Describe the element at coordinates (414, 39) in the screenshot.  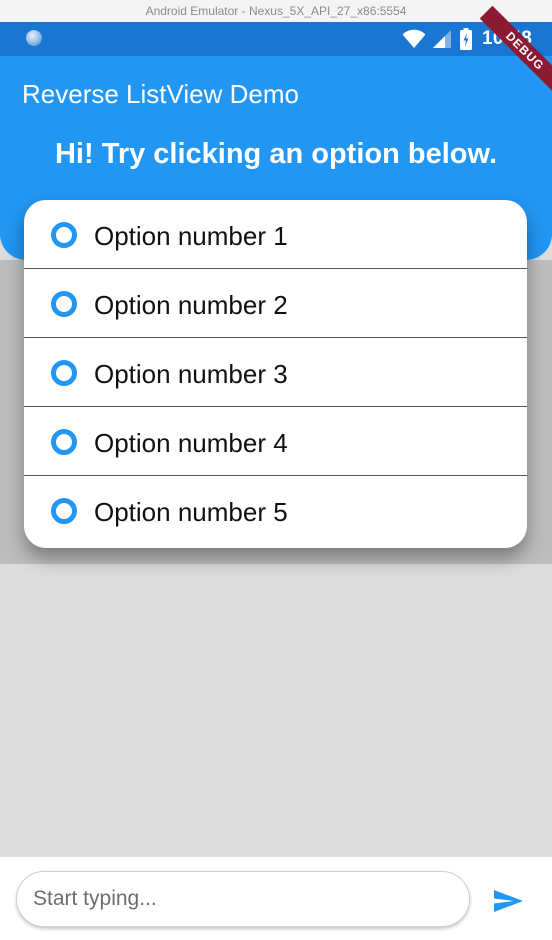
I see `wifi-icon` at that location.